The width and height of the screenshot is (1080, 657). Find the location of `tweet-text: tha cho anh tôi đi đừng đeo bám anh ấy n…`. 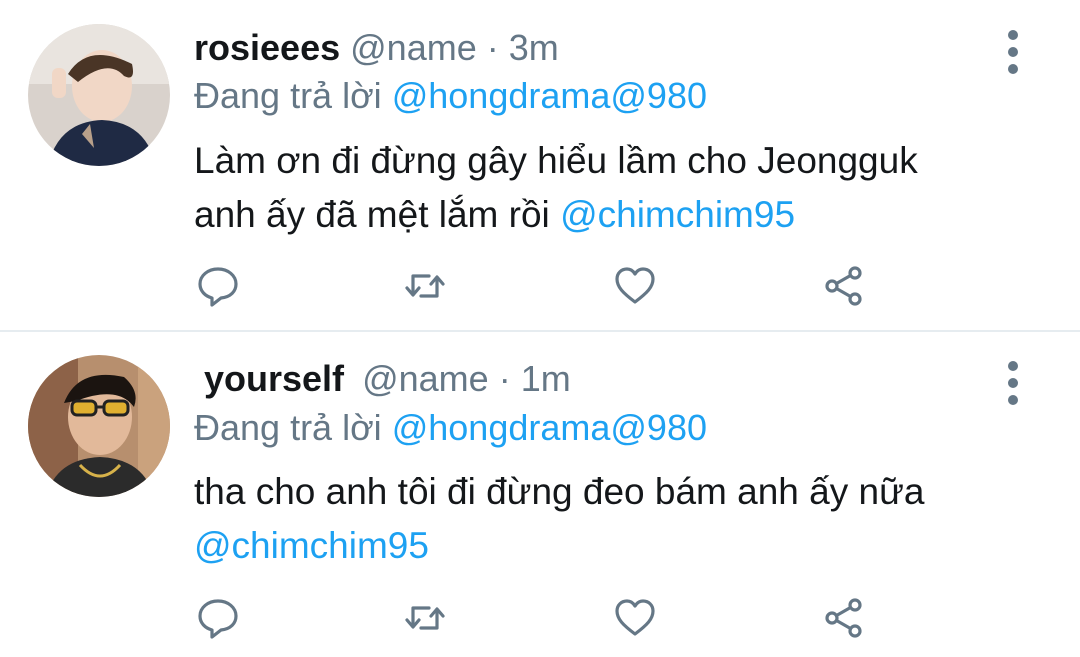

tweet-text: tha cho anh tôi đi đừng đeo bám anh ấy n… is located at coordinates (614, 519).